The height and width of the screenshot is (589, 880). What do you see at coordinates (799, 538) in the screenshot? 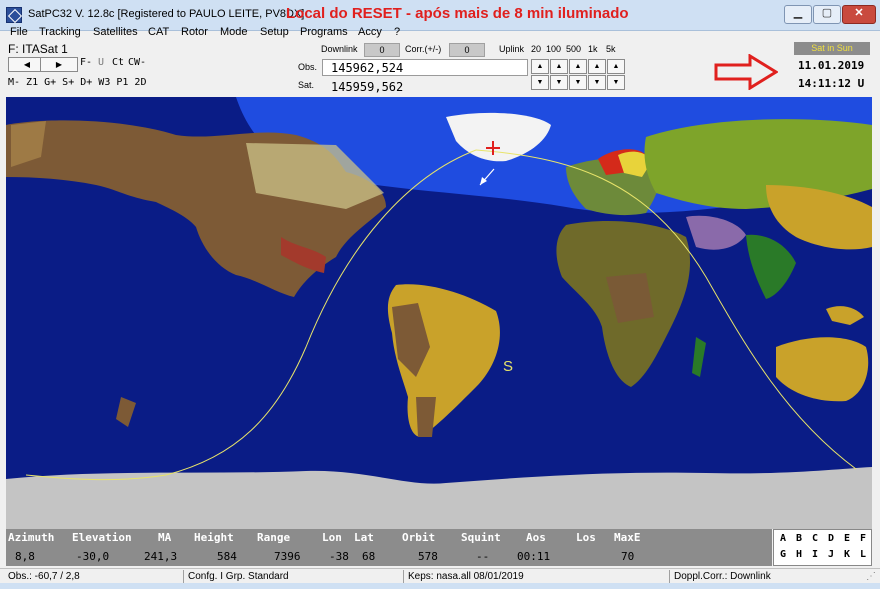
I see `letter-b: B` at bounding box center [799, 538].